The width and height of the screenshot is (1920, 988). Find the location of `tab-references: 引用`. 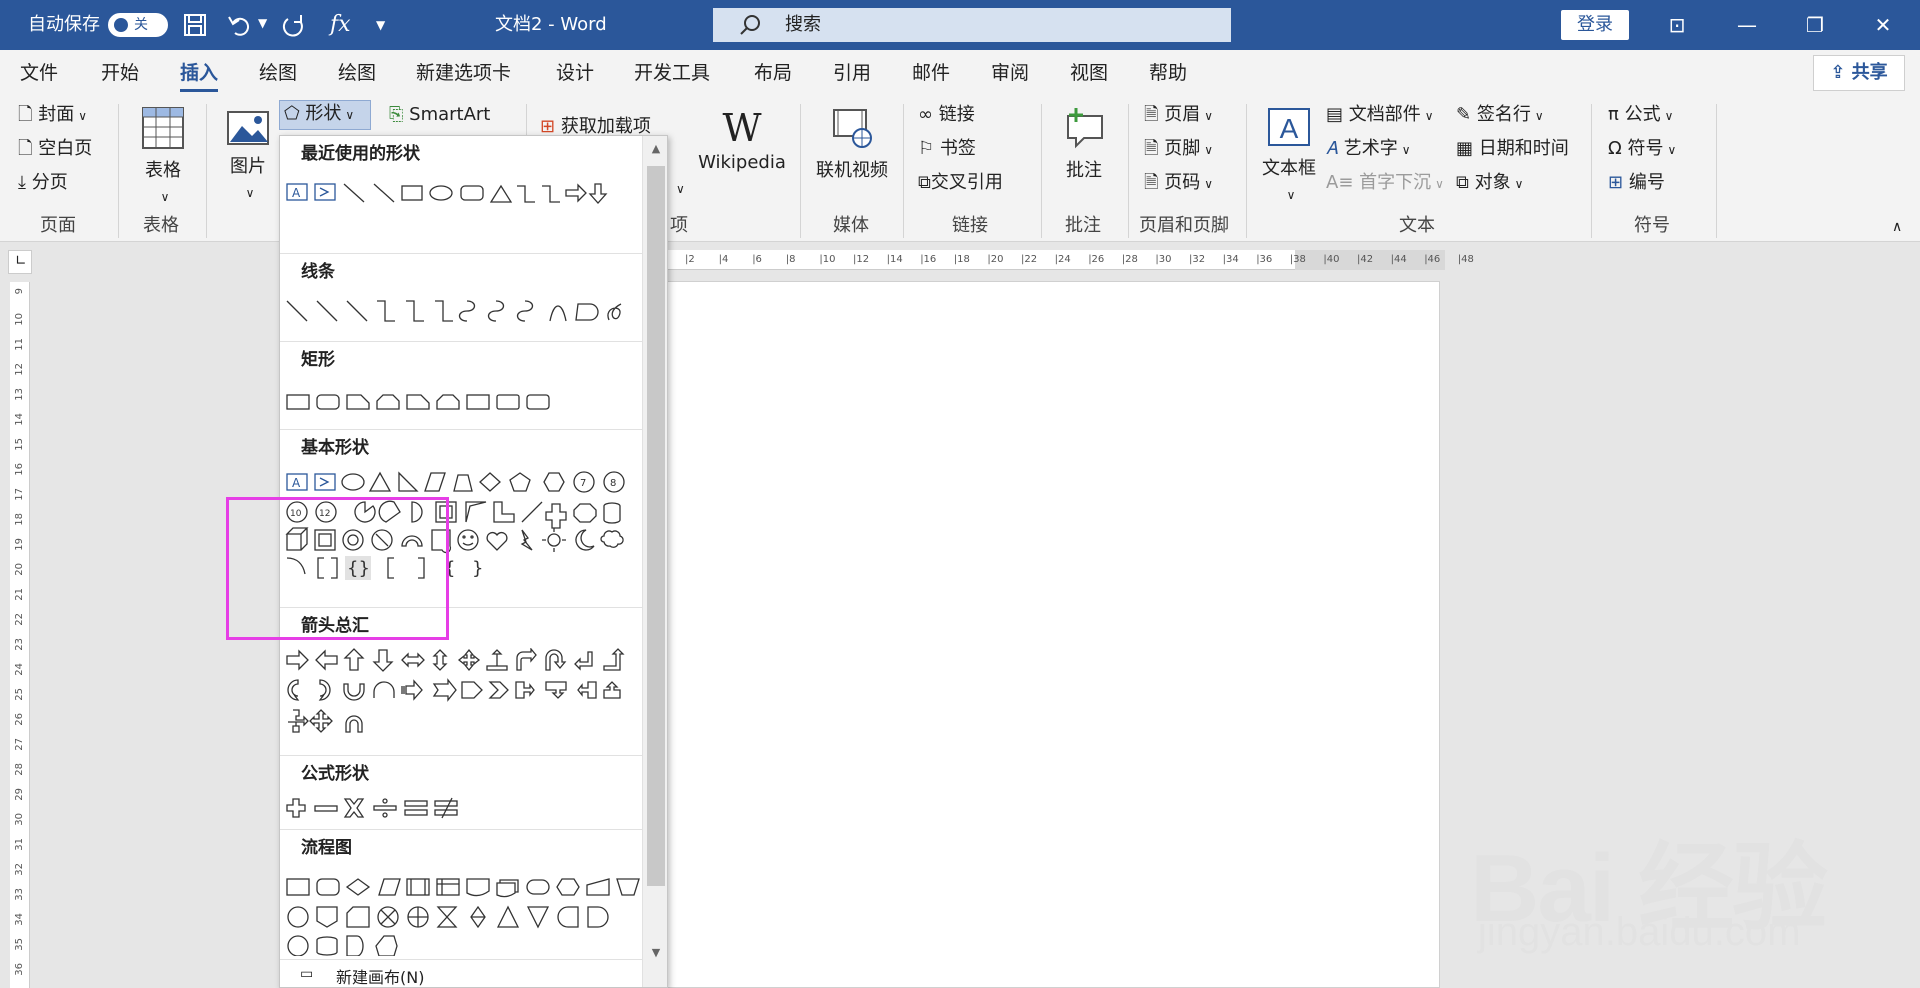

tab-references: 引用 is located at coordinates (852, 73).